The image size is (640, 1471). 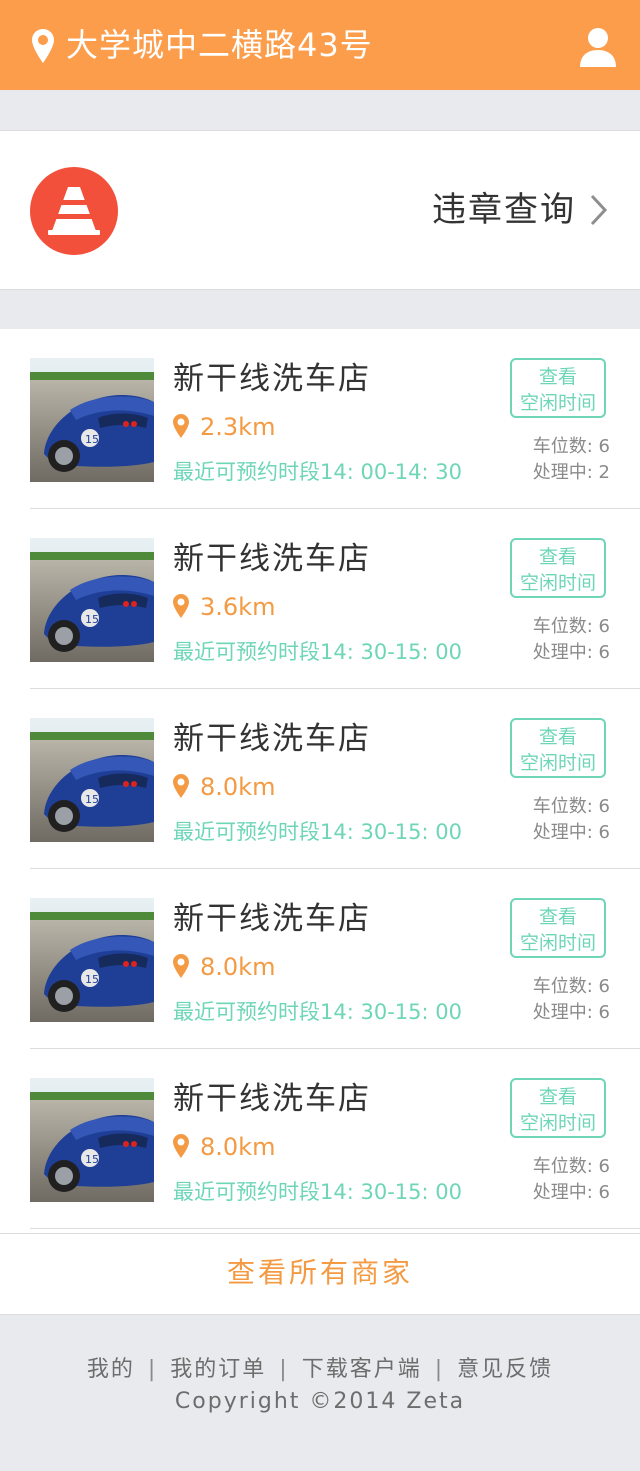 What do you see at coordinates (599, 210) in the screenshot?
I see `chevron-right-icon` at bounding box center [599, 210].